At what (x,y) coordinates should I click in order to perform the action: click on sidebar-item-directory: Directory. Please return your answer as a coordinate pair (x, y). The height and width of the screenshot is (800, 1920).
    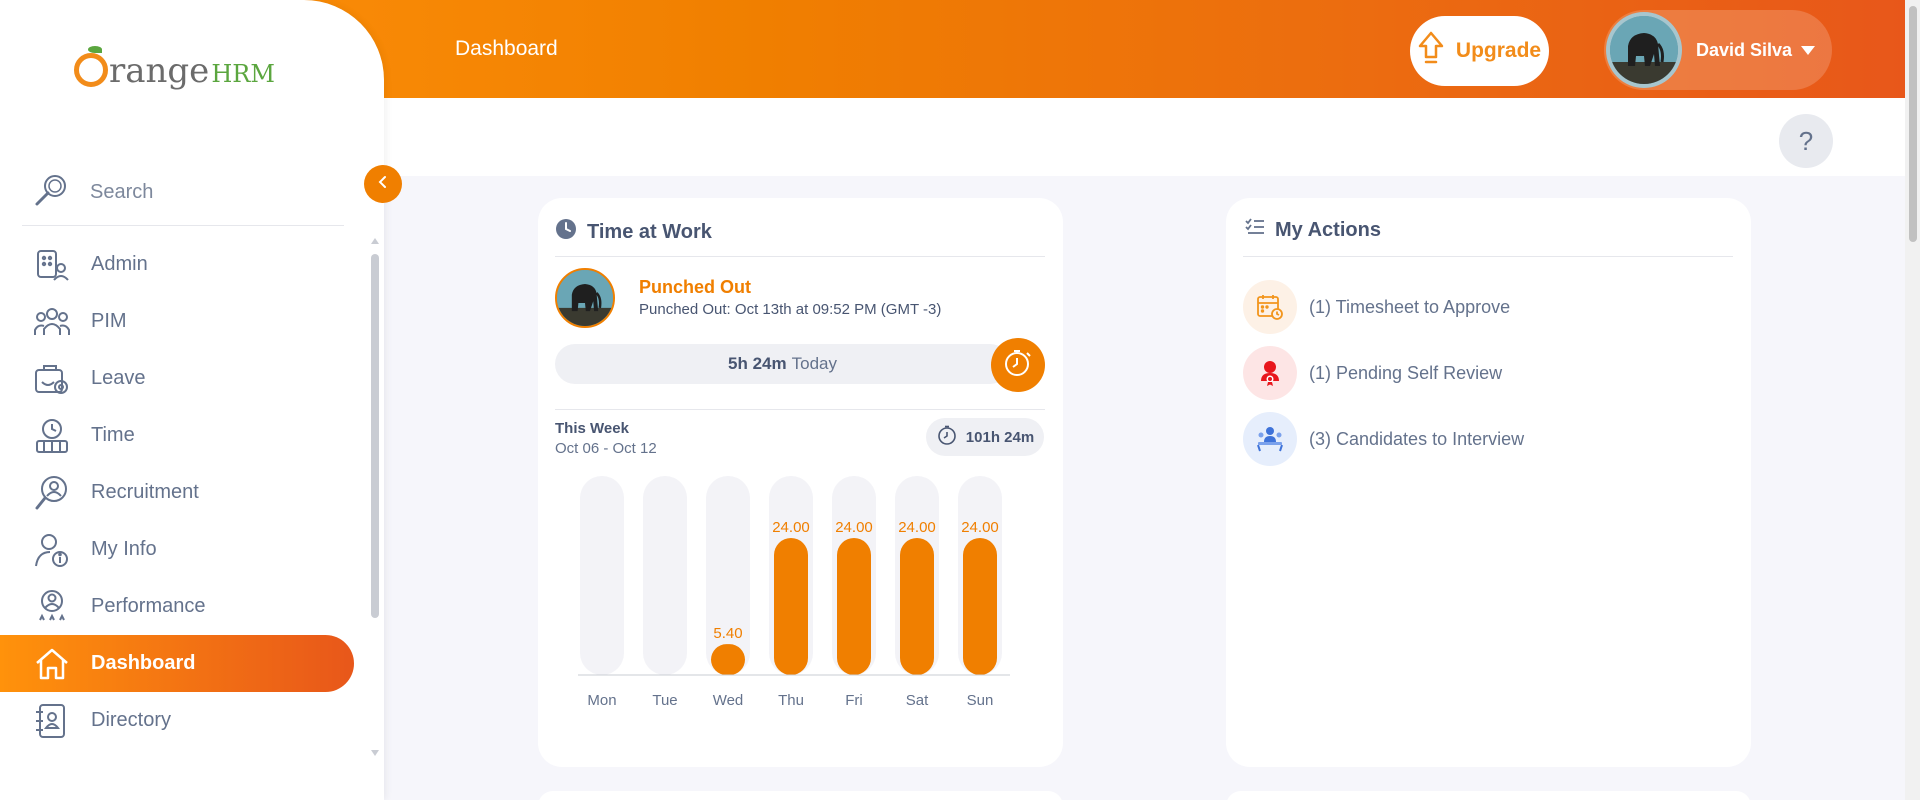
    Looking at the image, I should click on (180, 720).